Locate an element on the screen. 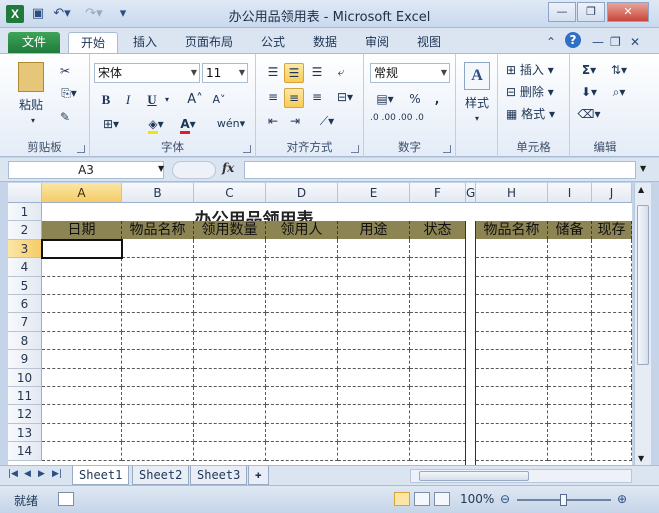 The width and height of the screenshot is (659, 513). column-header: J is located at coordinates (612, 193).